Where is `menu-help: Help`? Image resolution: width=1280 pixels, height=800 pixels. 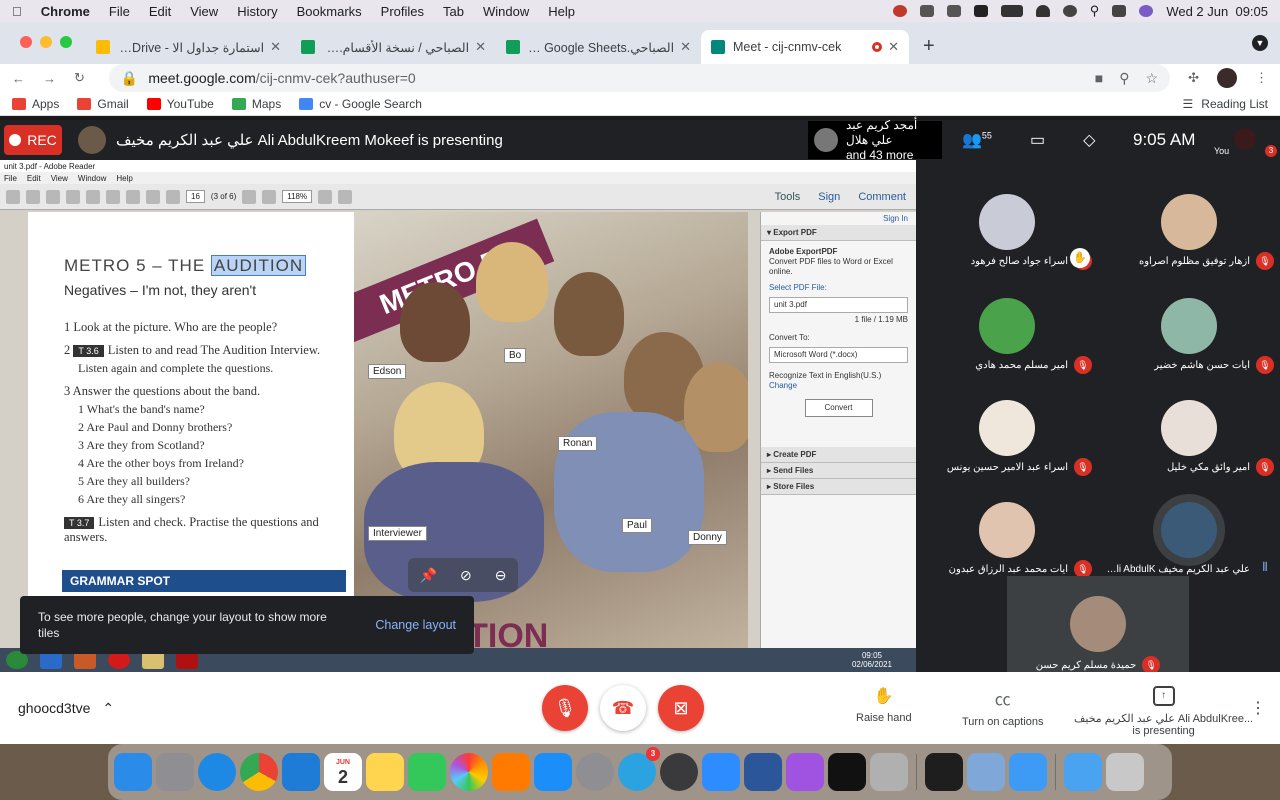 menu-help: Help is located at coordinates (561, 11).